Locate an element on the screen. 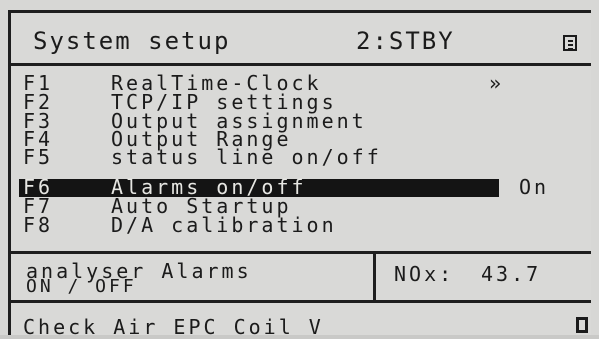 The image size is (599, 339). menu-item-status-line: F5 status line on/off is located at coordinates (301, 157).